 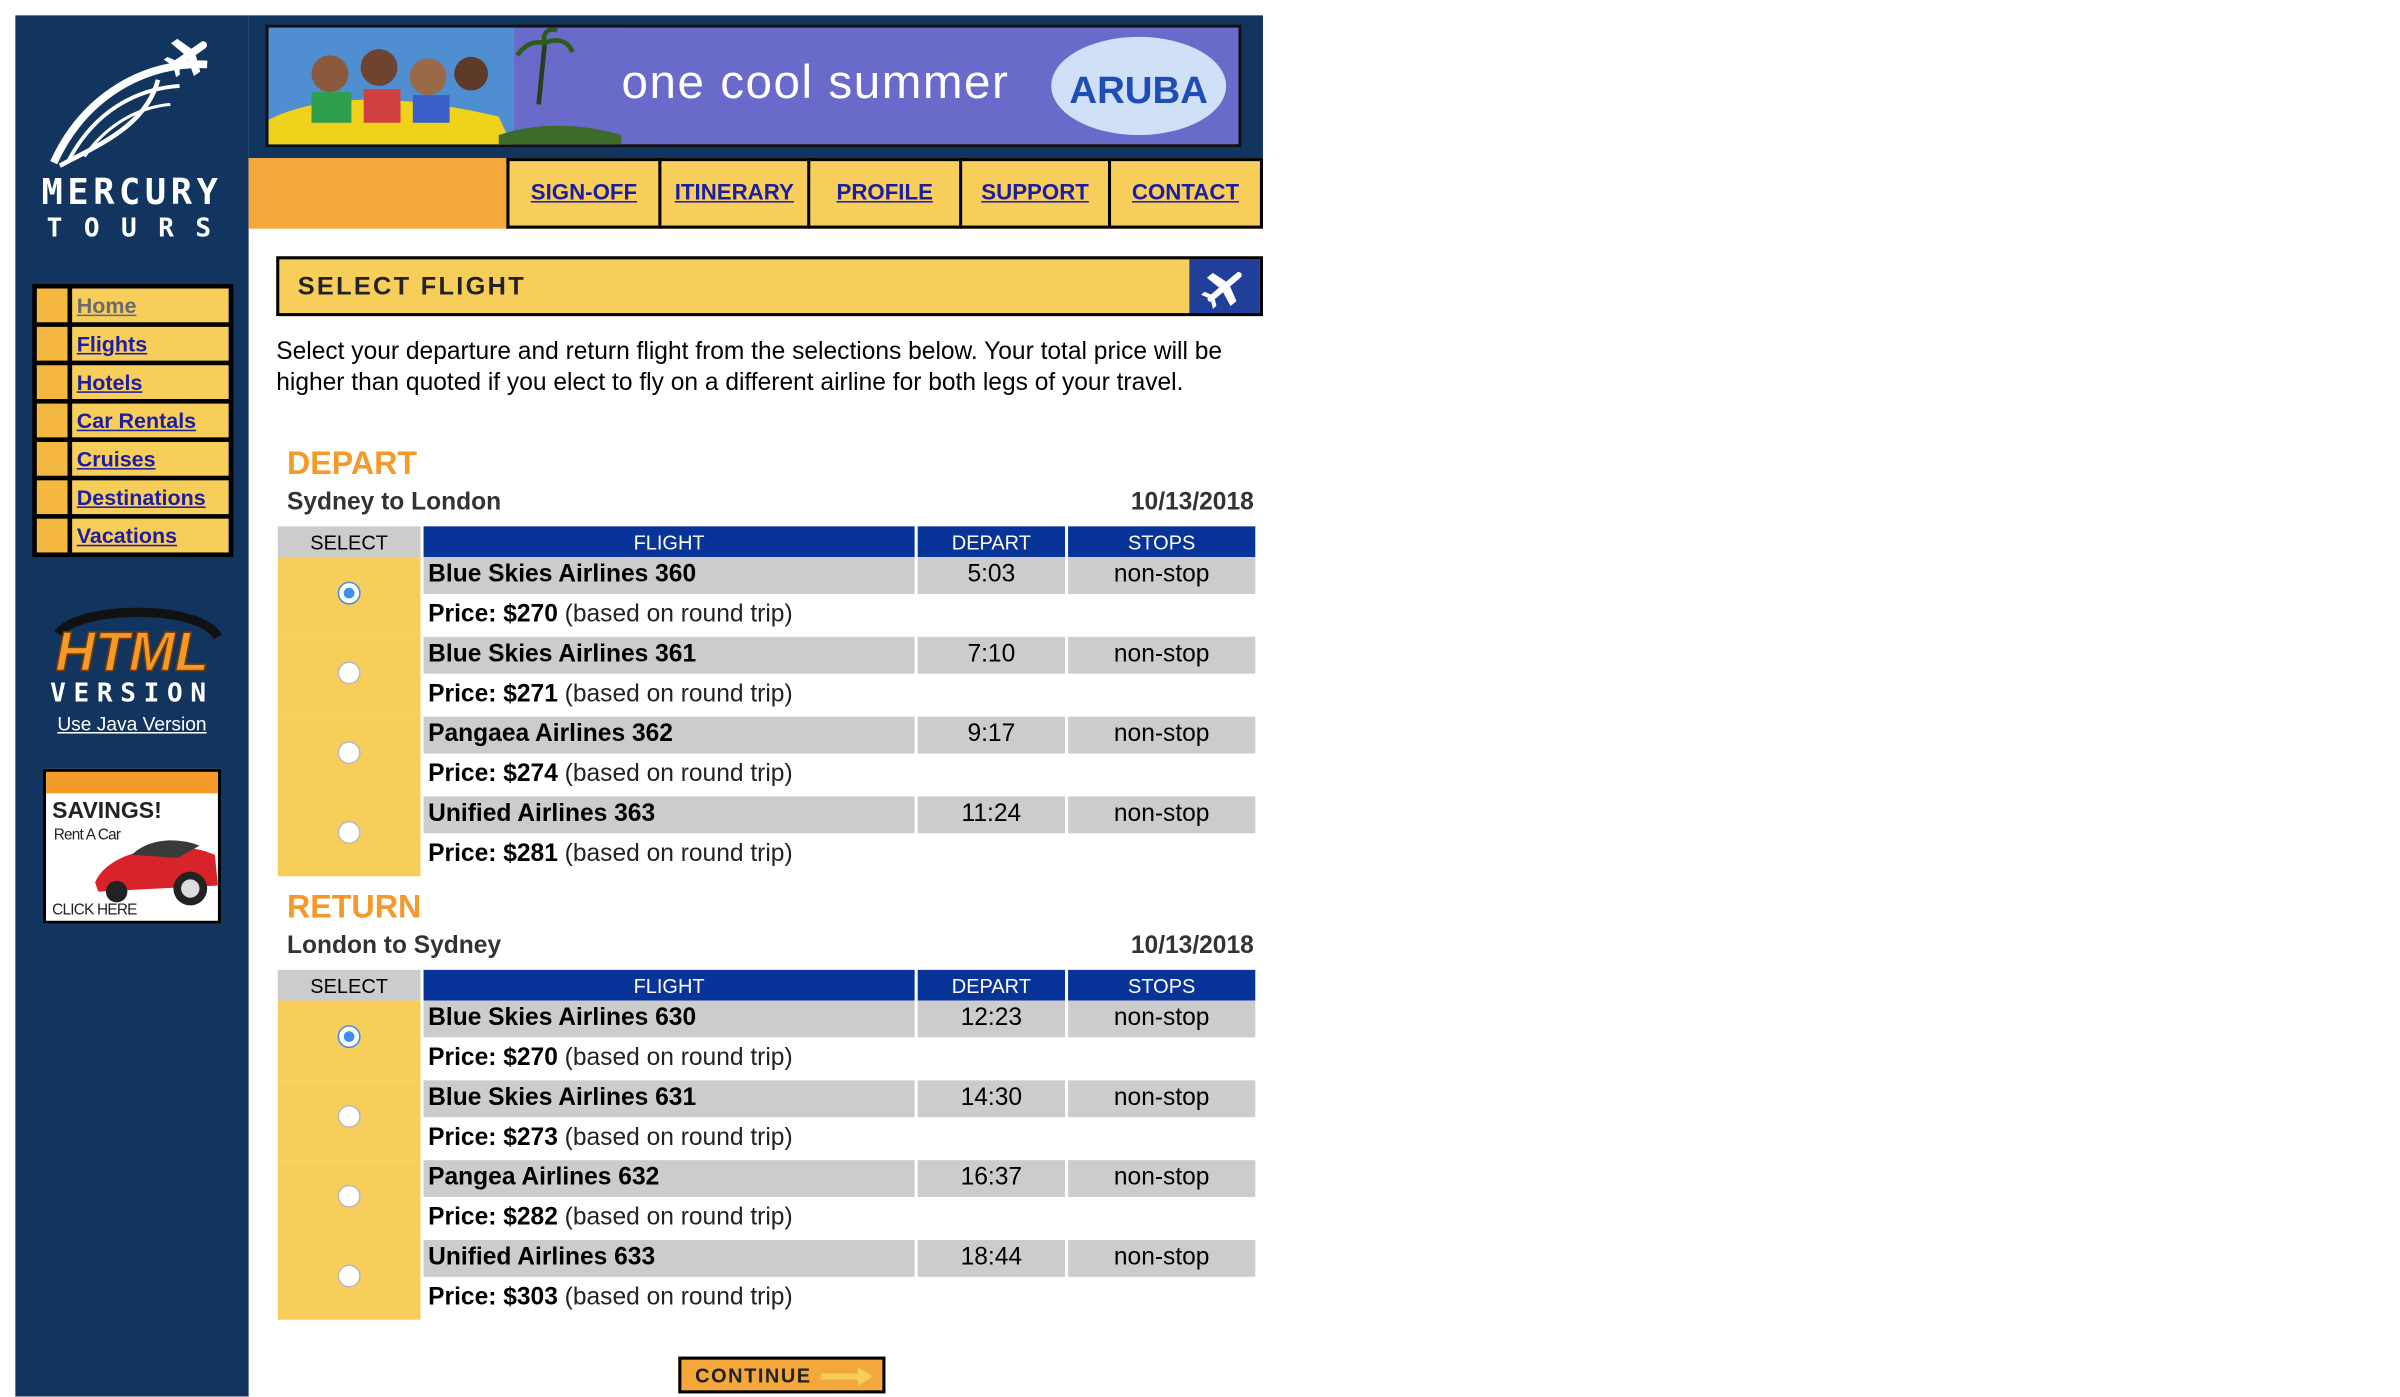 I want to click on sidebar-item-destinations: Destinations, so click(x=132, y=497).